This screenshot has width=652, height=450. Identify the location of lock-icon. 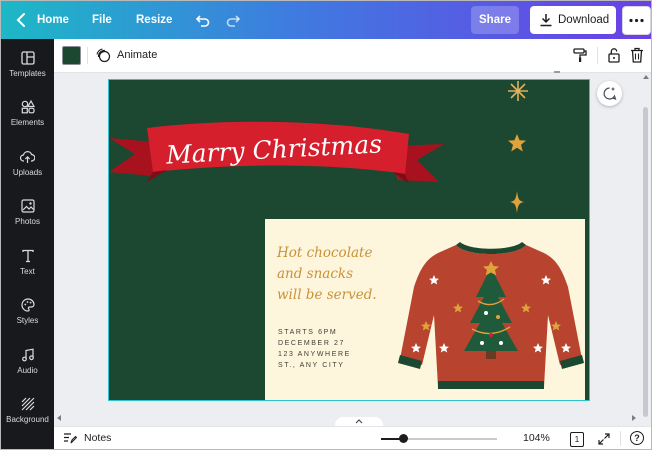
(614, 55).